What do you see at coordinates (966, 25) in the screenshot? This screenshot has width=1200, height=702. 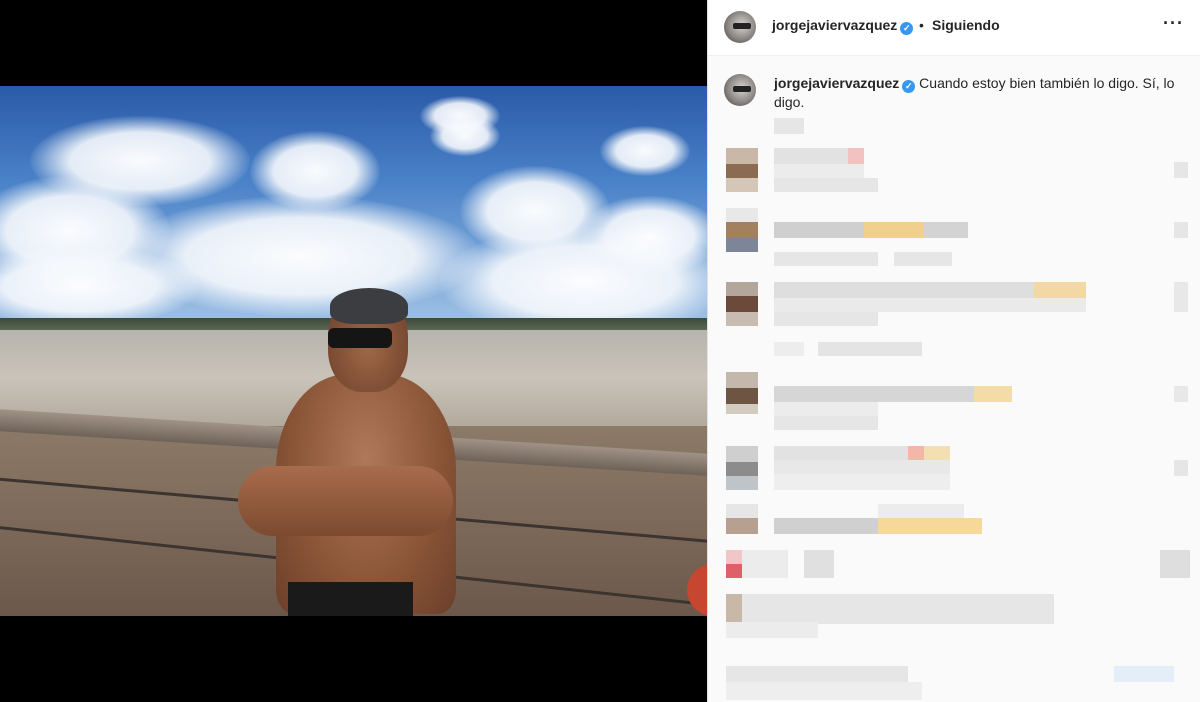 I see `following-button: Siguiendo` at bounding box center [966, 25].